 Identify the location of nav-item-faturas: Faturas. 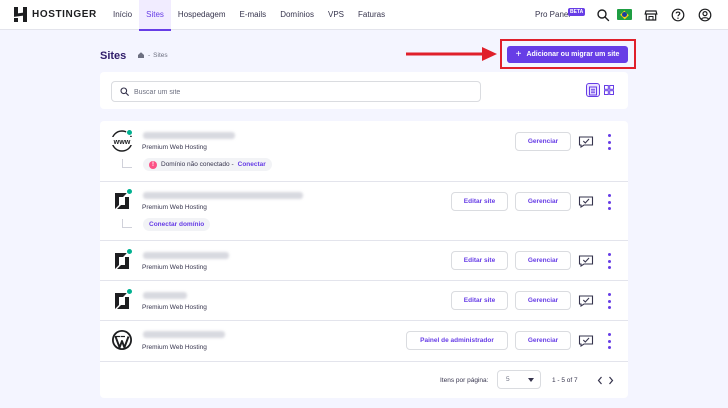
(371, 15).